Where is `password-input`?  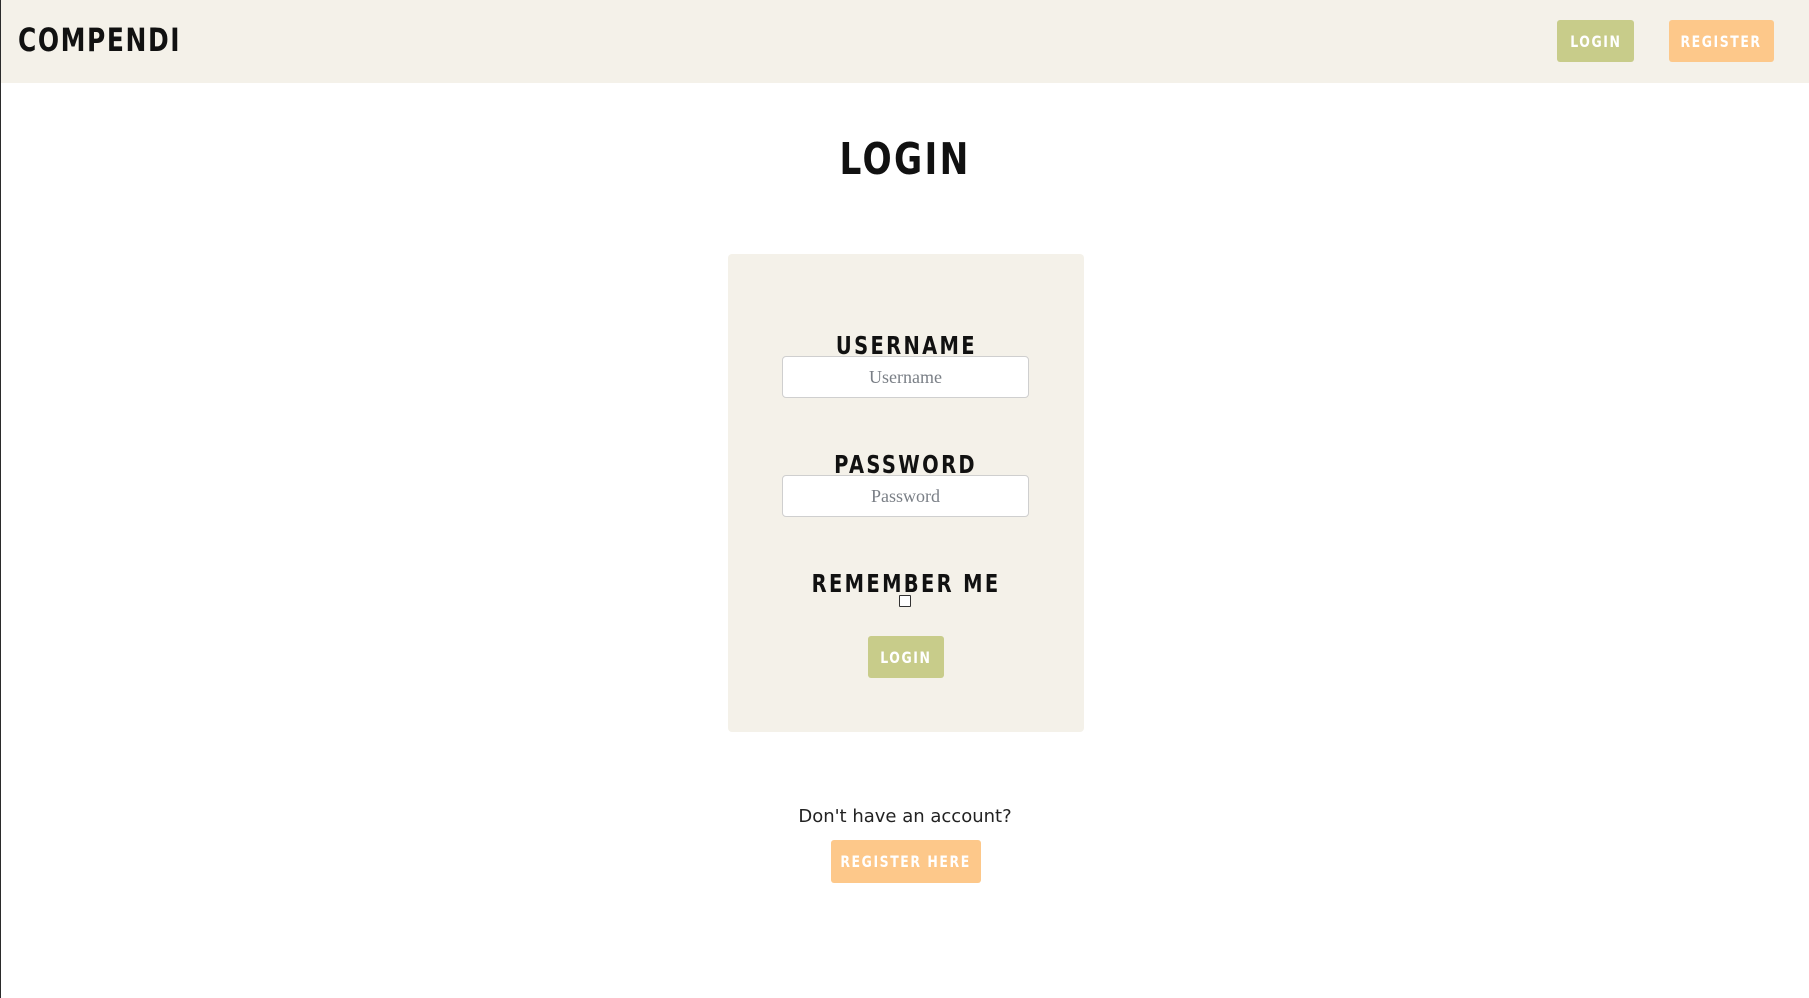 password-input is located at coordinates (905, 496).